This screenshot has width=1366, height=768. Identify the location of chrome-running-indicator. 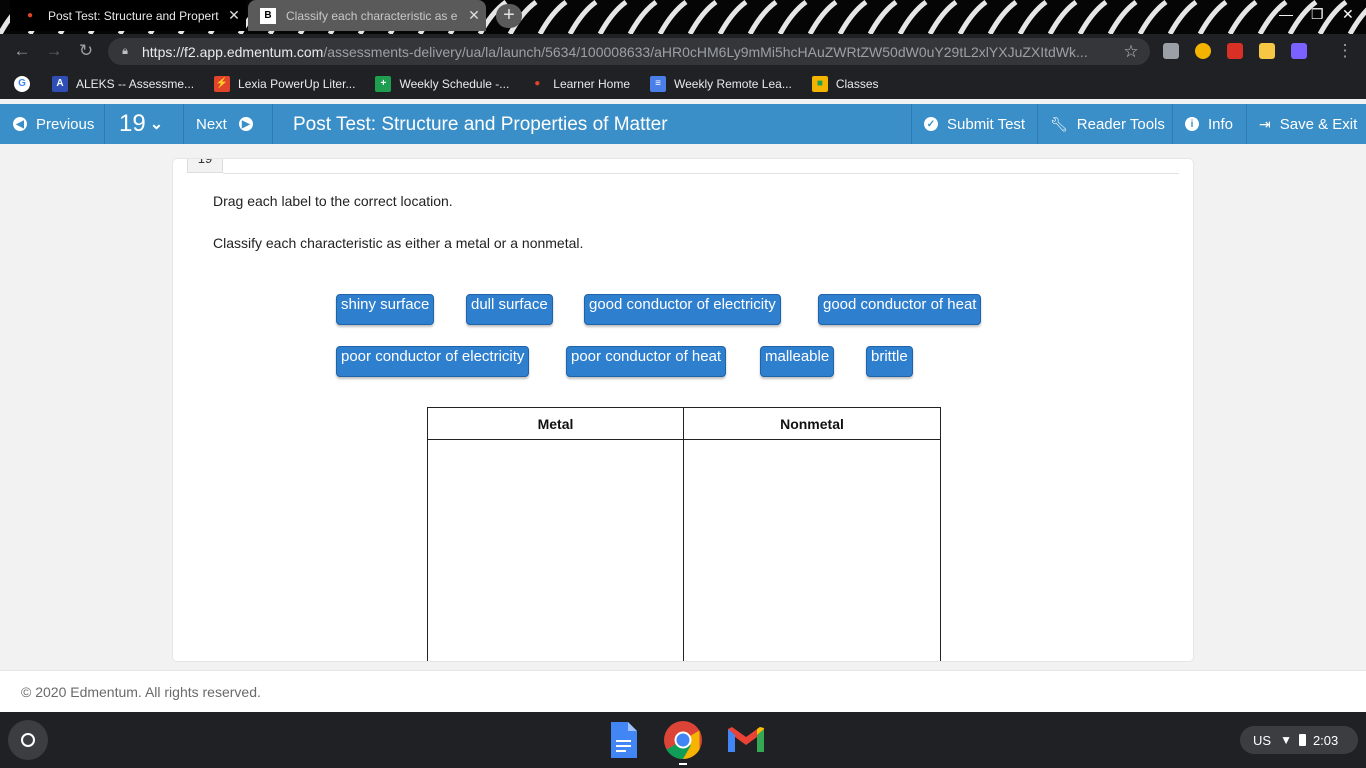
(683, 764).